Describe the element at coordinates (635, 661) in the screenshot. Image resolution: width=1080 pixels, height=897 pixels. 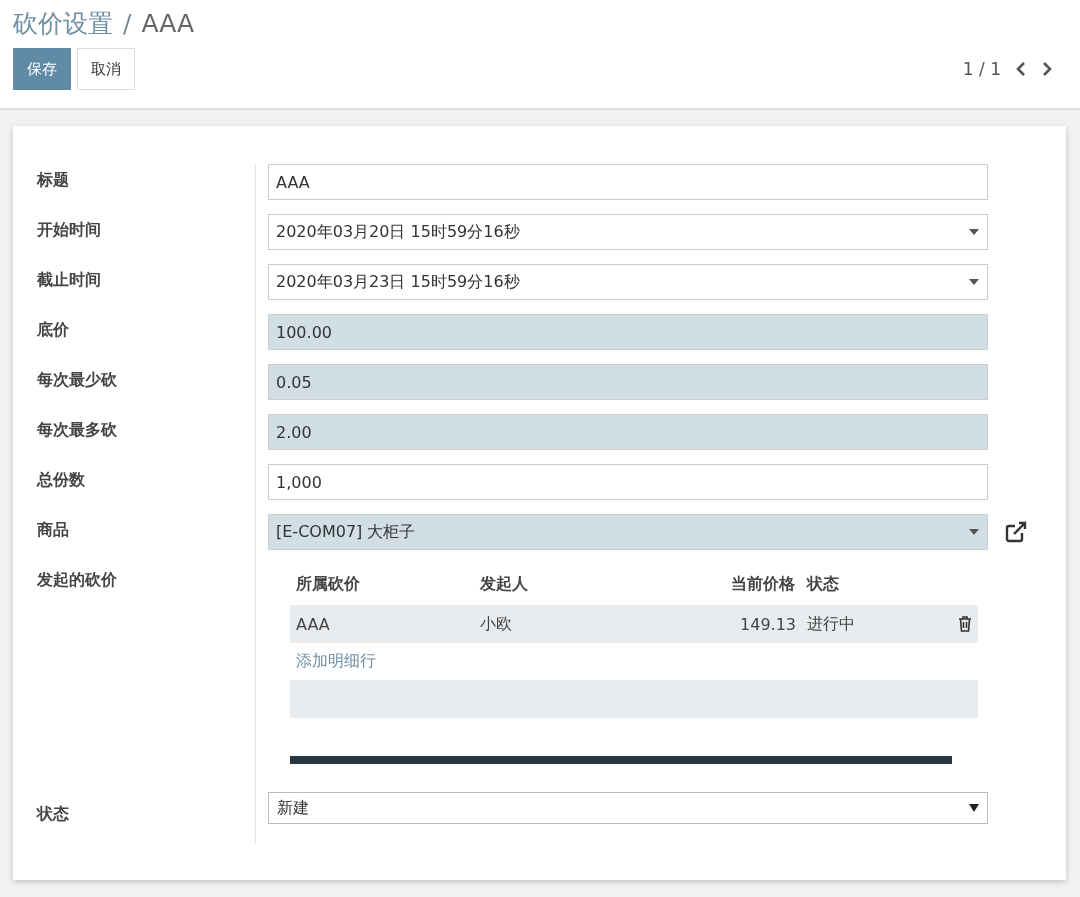
I see `add-line-link: 添加明细行` at that location.